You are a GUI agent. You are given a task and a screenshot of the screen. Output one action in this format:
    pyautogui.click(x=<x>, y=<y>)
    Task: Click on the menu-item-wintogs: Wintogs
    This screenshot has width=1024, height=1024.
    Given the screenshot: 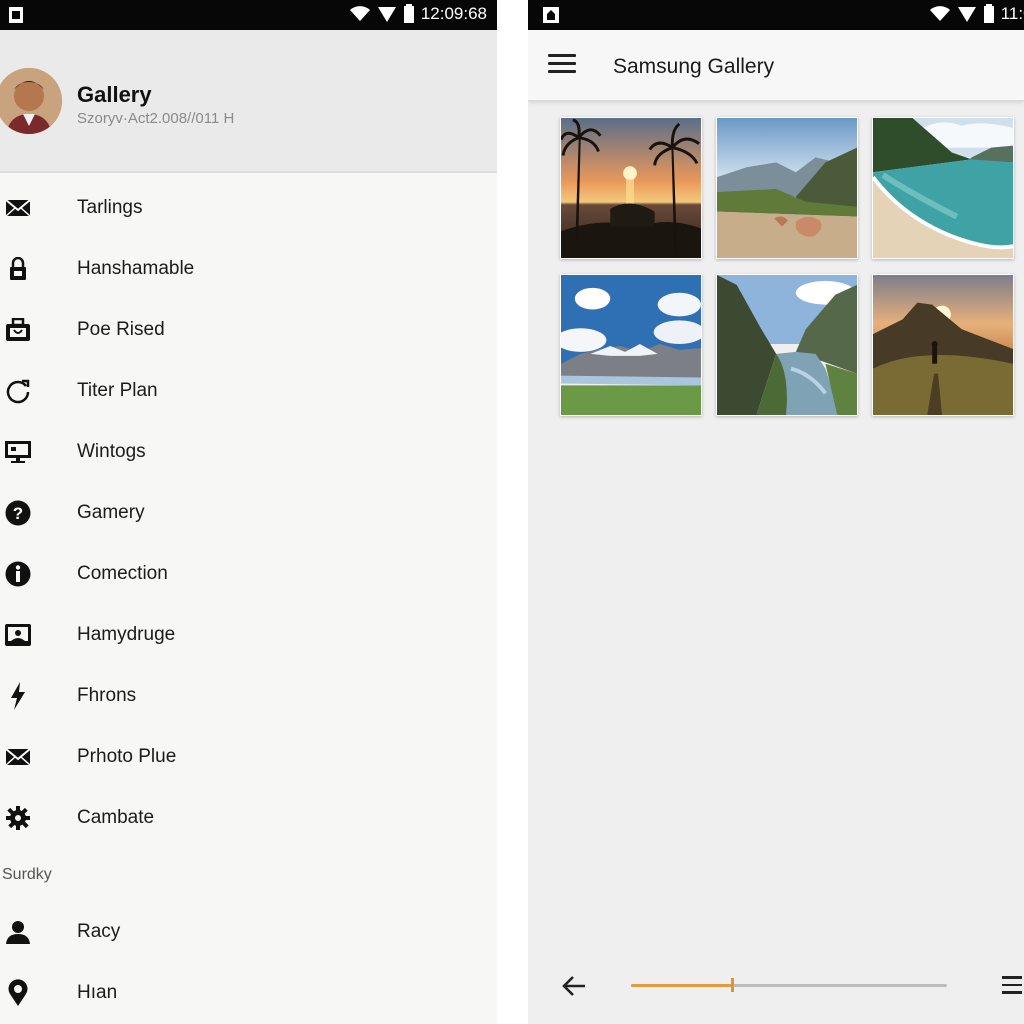 What is the action you would take?
    pyautogui.click(x=248, y=452)
    